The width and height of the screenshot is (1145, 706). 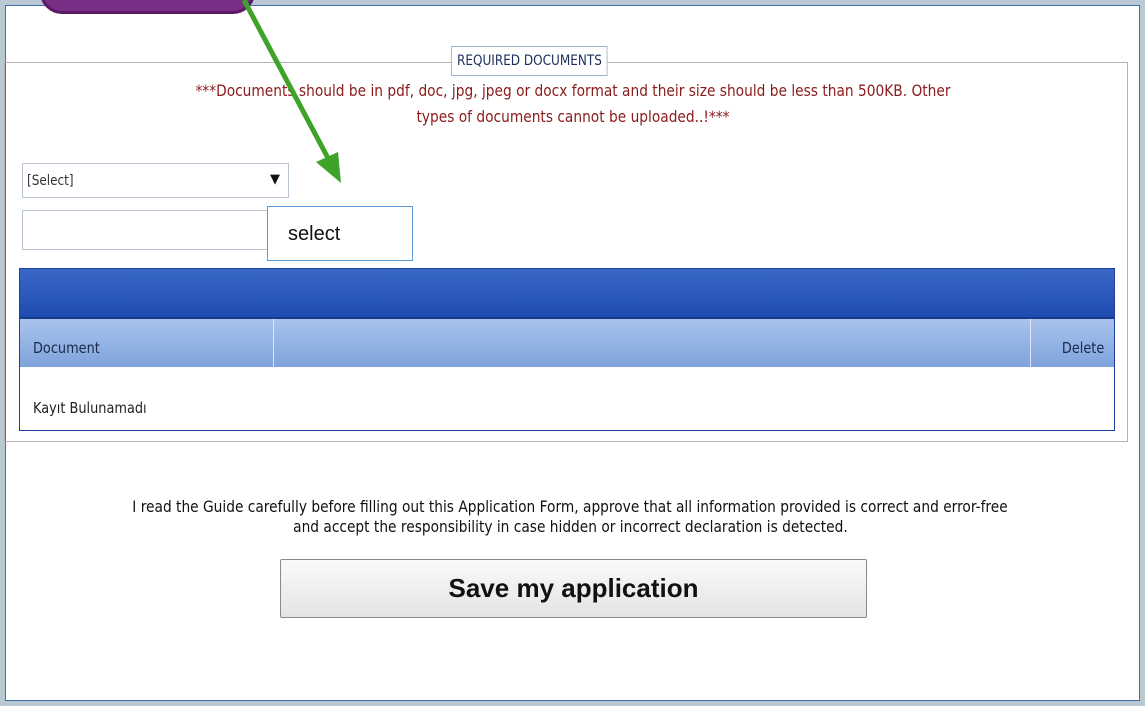 What do you see at coordinates (66, 348) in the screenshot?
I see `column-document-label: Document` at bounding box center [66, 348].